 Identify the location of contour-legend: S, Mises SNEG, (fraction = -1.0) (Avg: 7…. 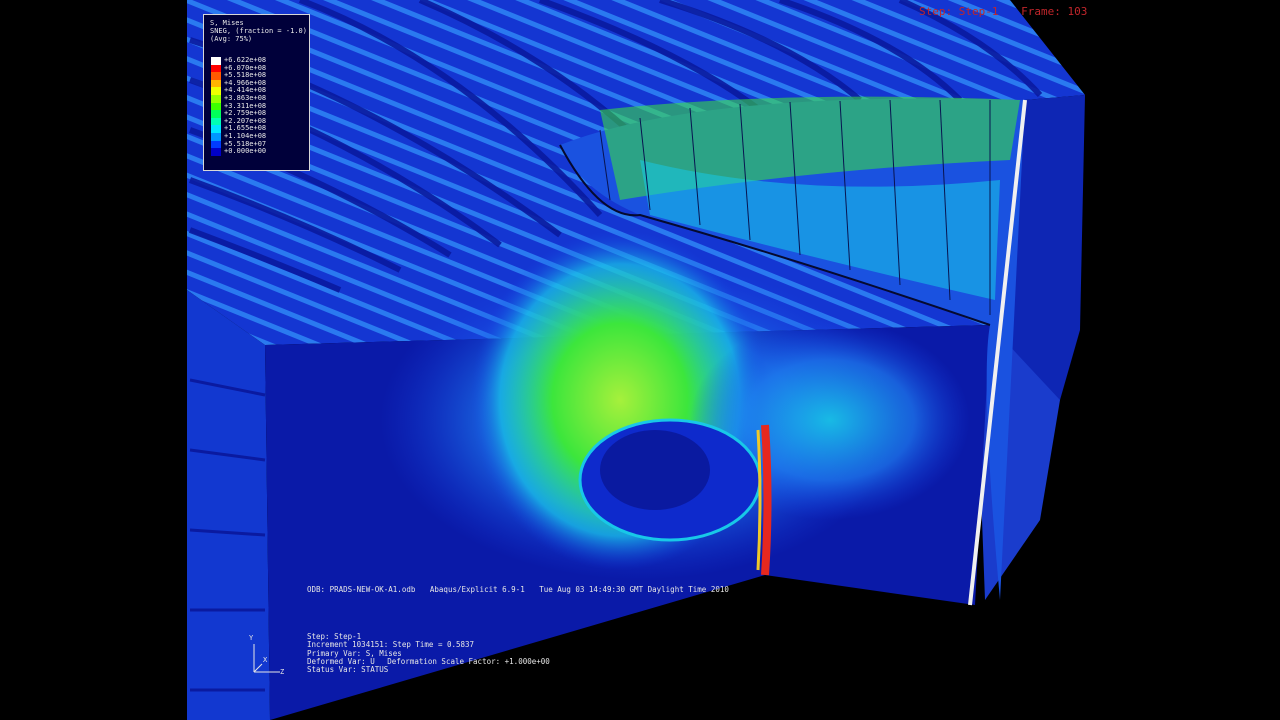
(256, 92).